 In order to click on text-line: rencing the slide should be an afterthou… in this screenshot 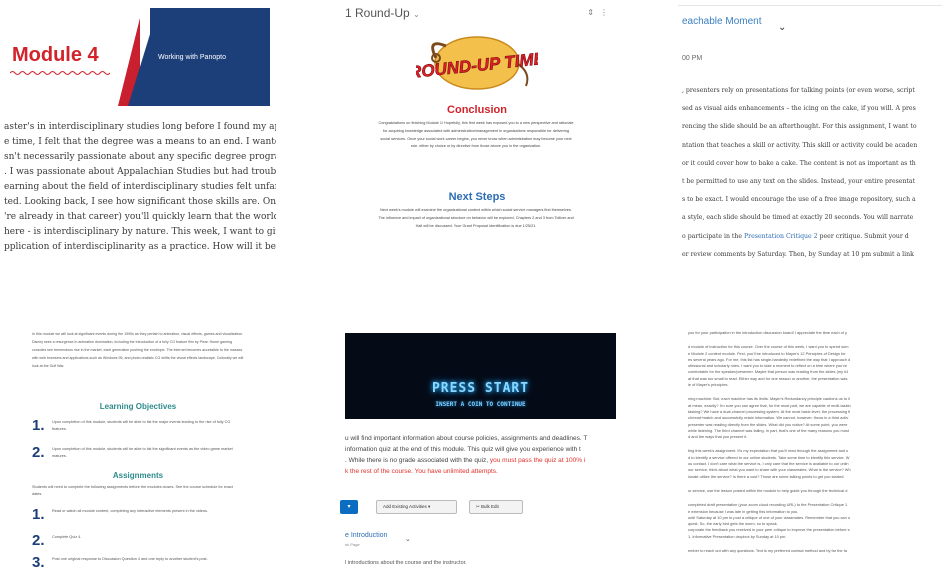, I will do `click(799, 127)`.